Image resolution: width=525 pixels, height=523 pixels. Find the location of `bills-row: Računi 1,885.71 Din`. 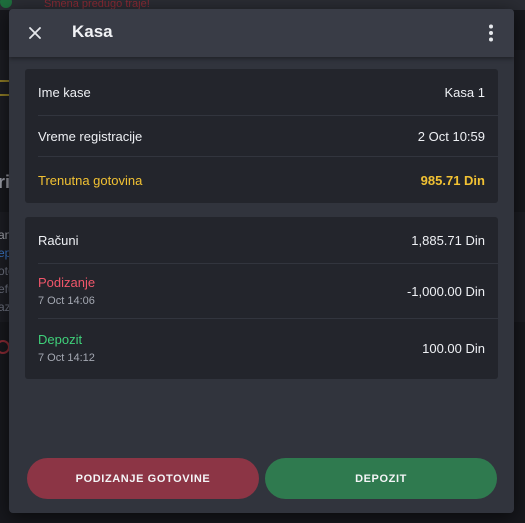

bills-row: Računi 1,885.71 Din is located at coordinates (261, 240).